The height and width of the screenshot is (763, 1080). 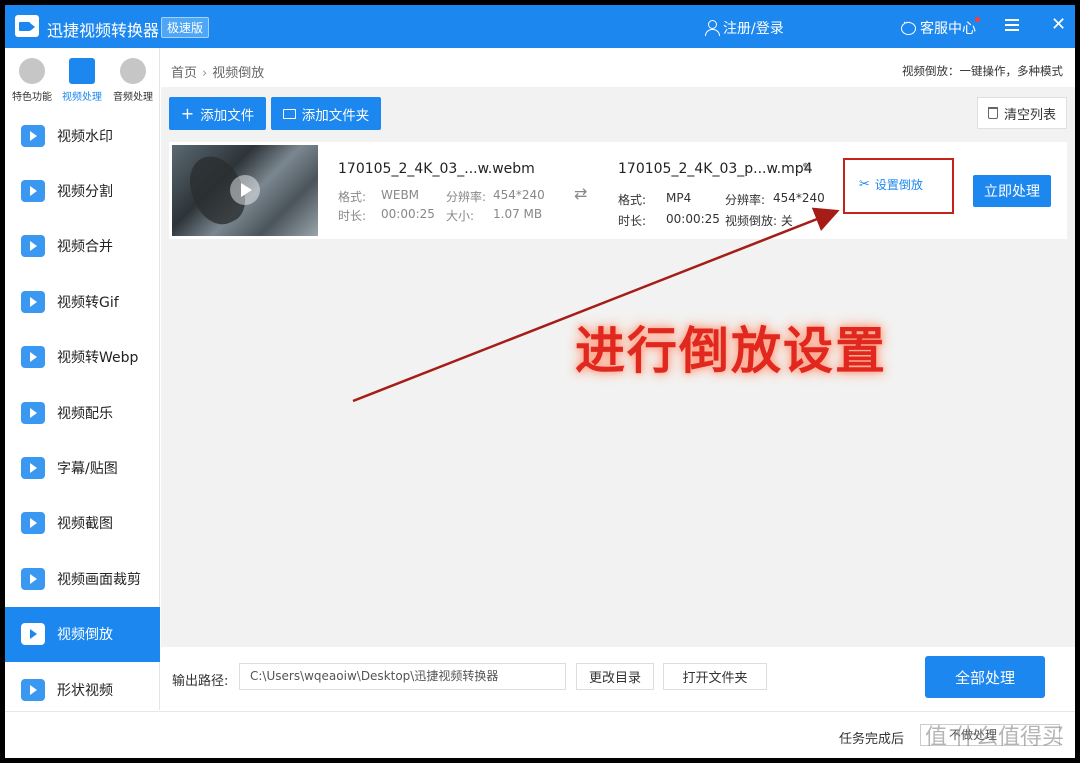 I want to click on process-all-button: 全部处理, so click(x=985, y=677).